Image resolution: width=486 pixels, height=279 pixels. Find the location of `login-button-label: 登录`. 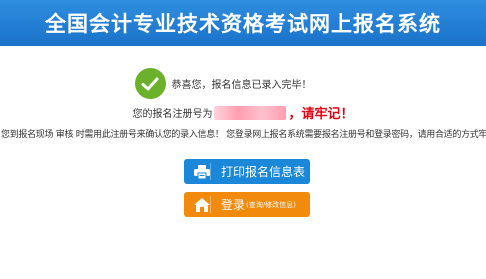

login-button-label: 登录 is located at coordinates (233, 205).